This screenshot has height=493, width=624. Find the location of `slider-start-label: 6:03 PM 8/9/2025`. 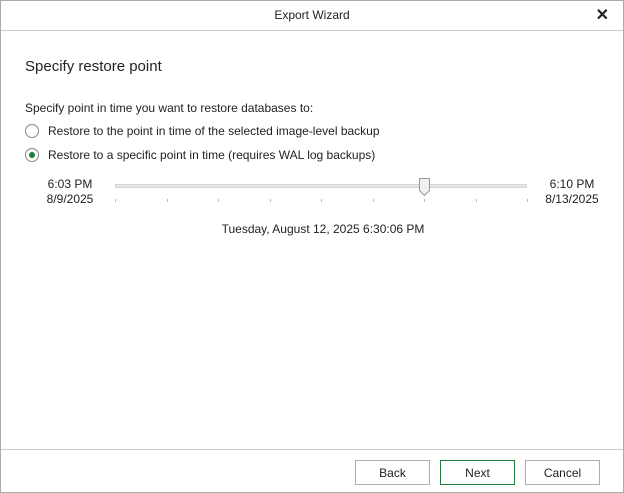

slider-start-label: 6:03 PM 8/9/2025 is located at coordinates (70, 192).